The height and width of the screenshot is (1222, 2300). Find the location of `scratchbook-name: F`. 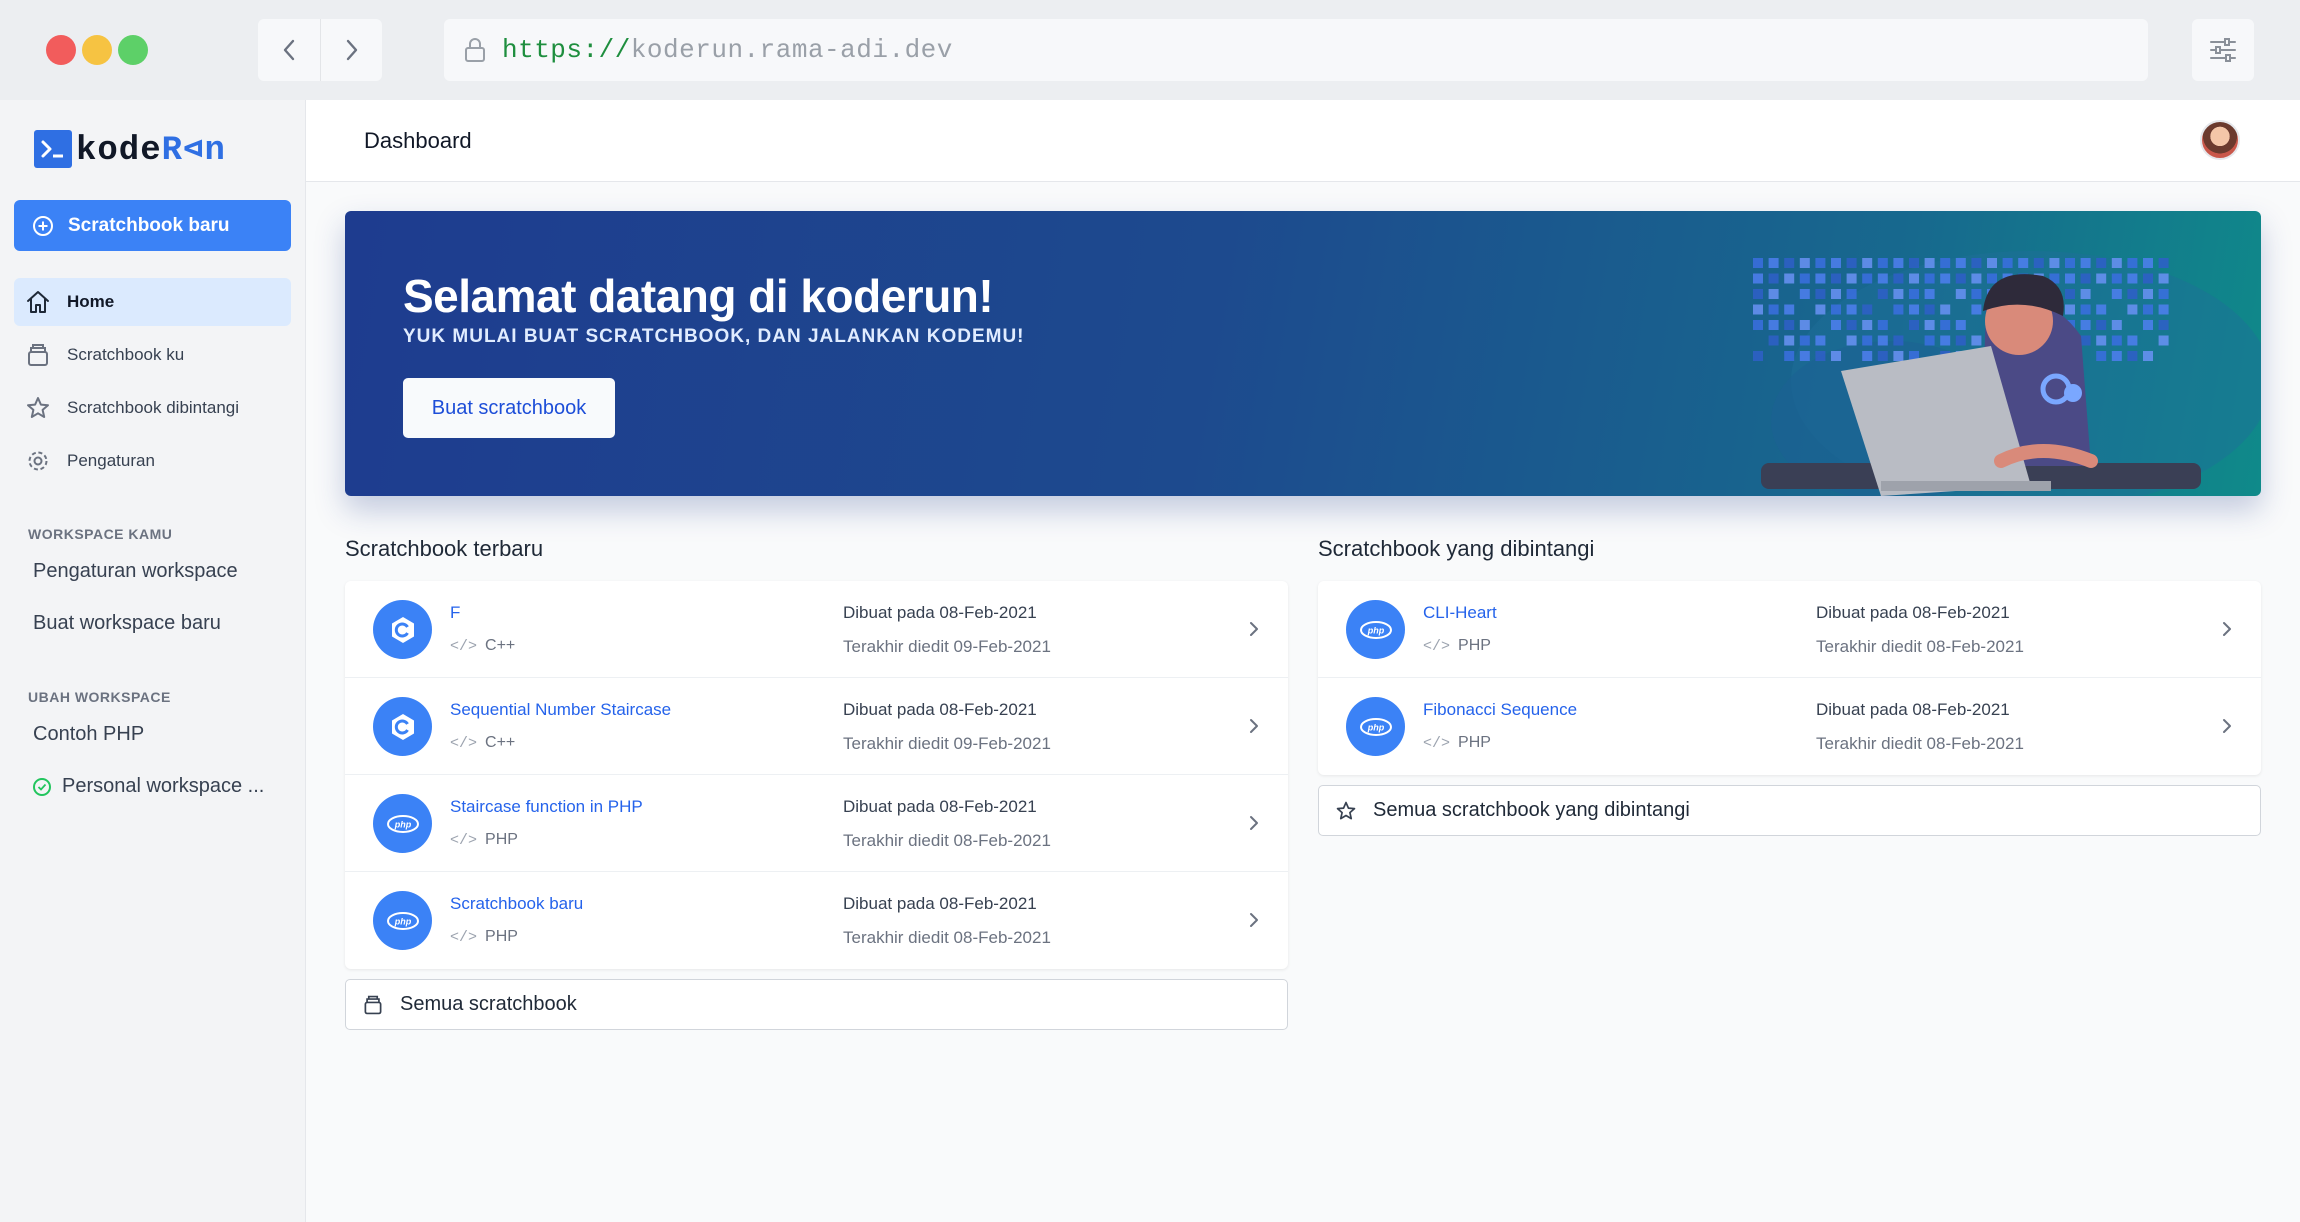

scratchbook-name: F is located at coordinates (455, 613).